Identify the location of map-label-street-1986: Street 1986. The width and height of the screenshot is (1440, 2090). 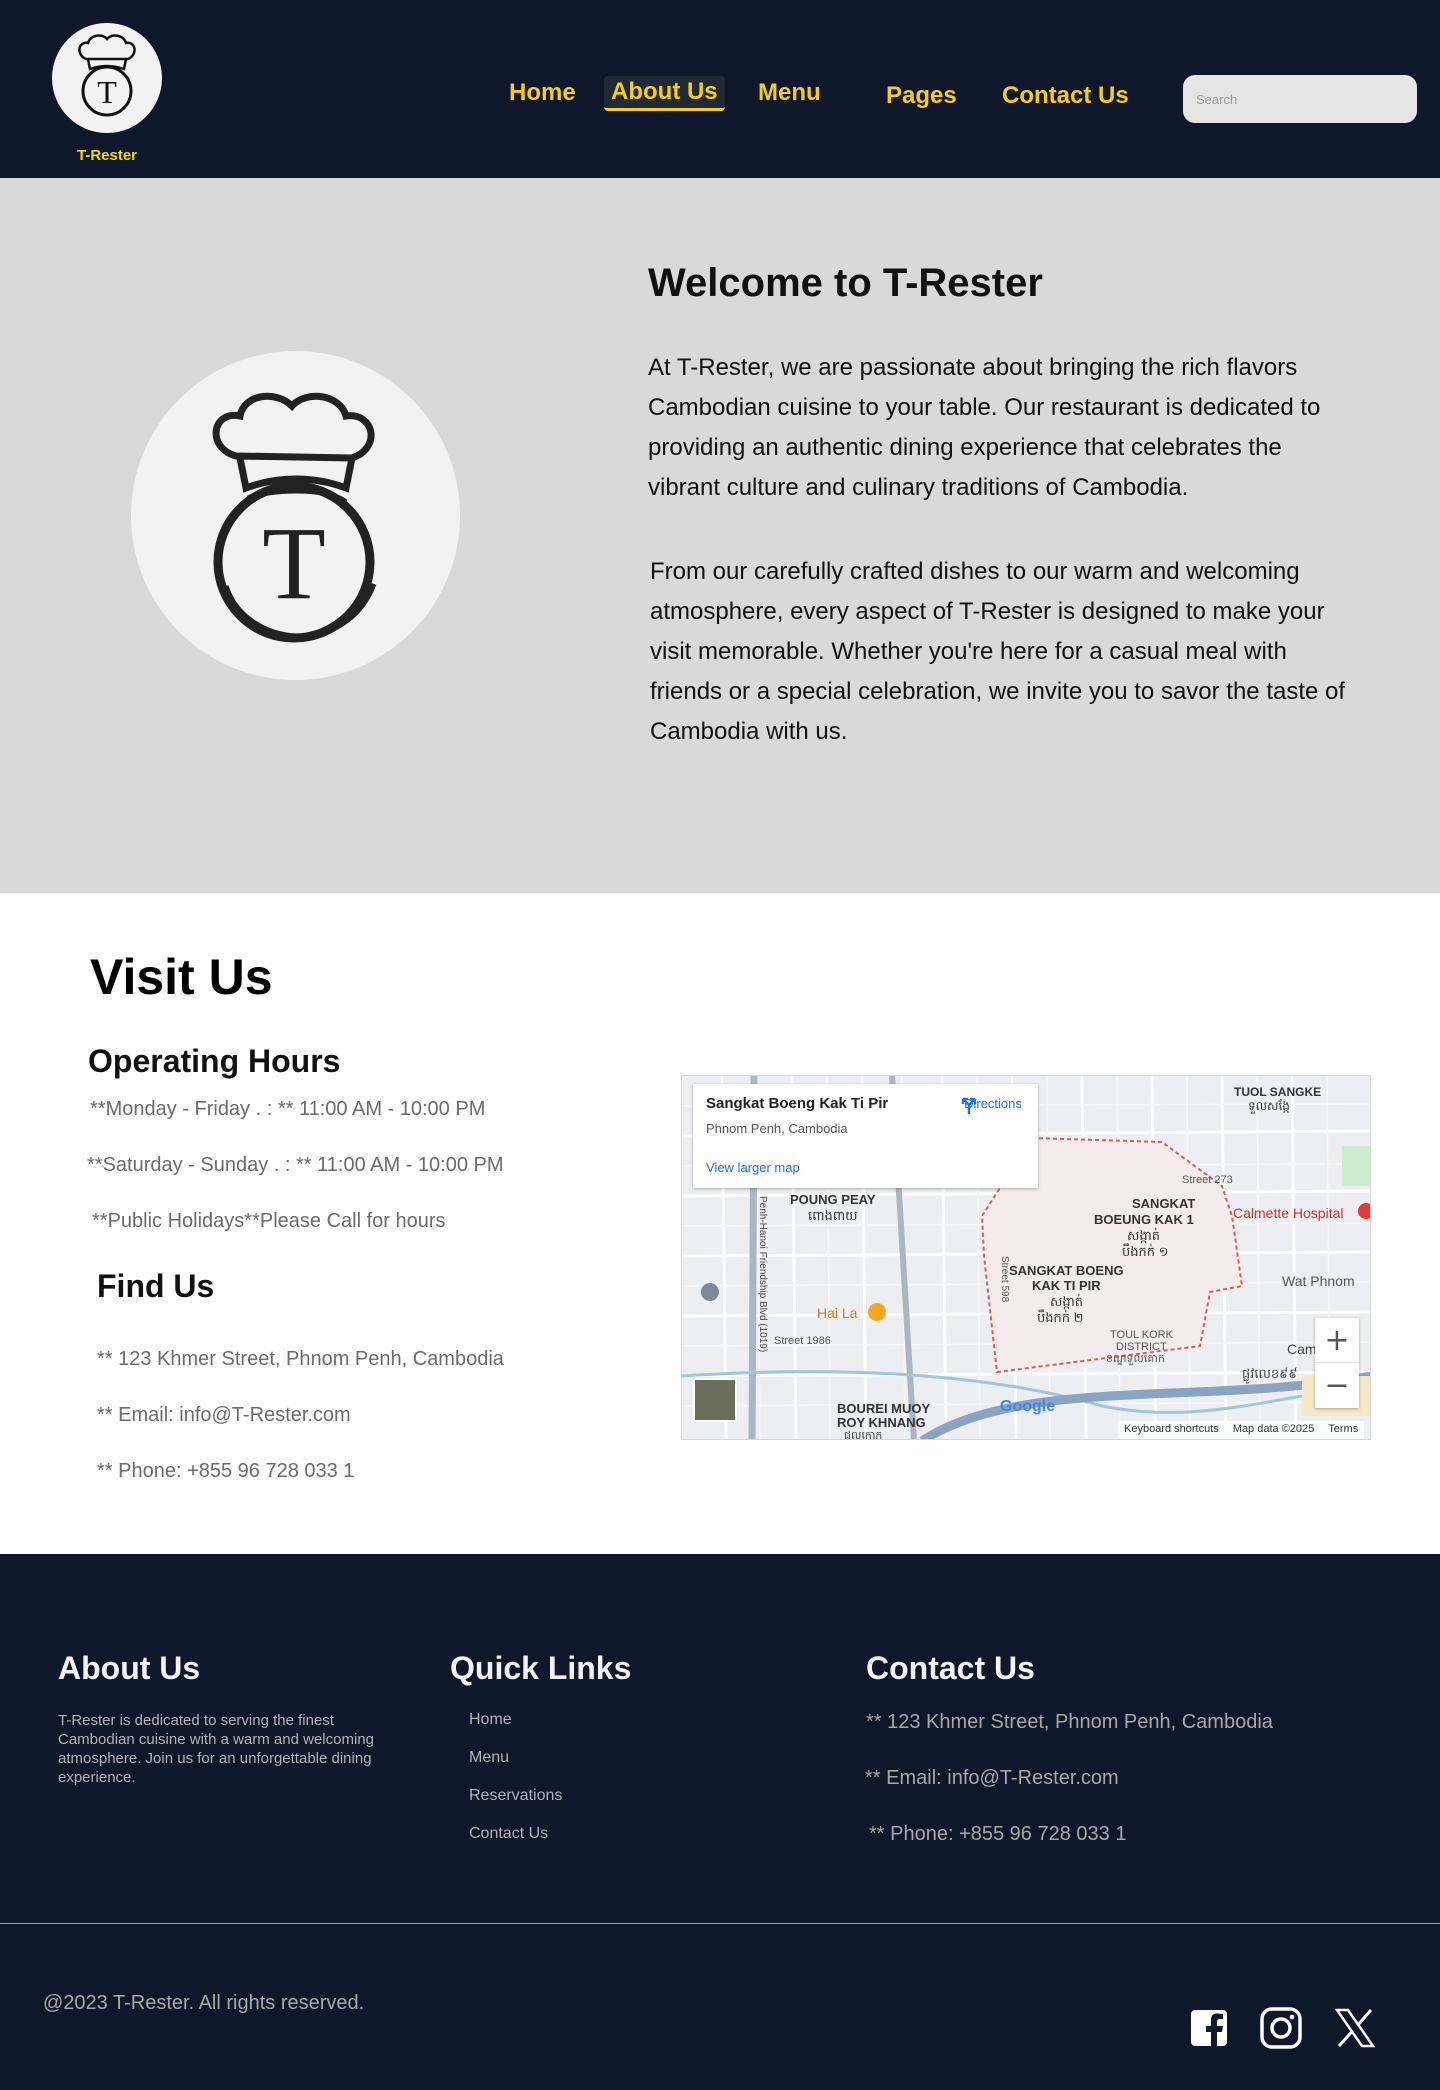
(802, 1341).